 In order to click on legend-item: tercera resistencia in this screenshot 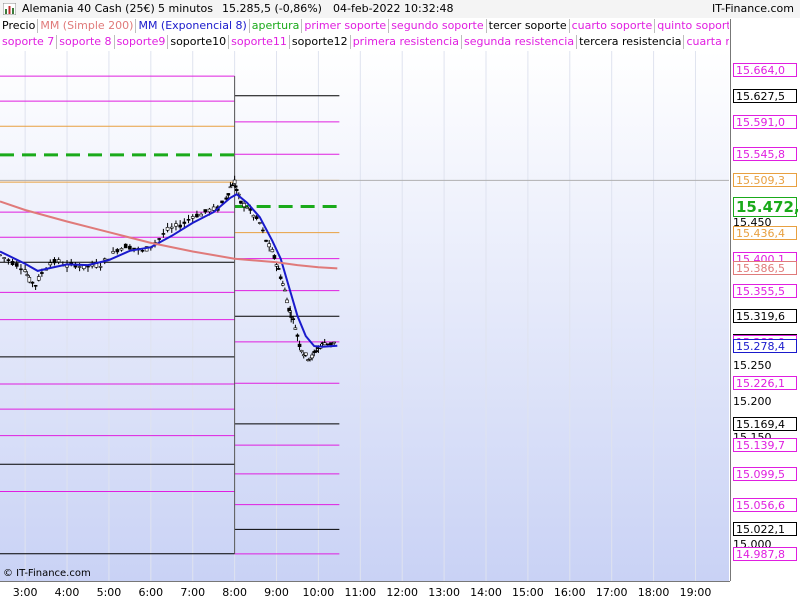, I will do `click(631, 42)`.